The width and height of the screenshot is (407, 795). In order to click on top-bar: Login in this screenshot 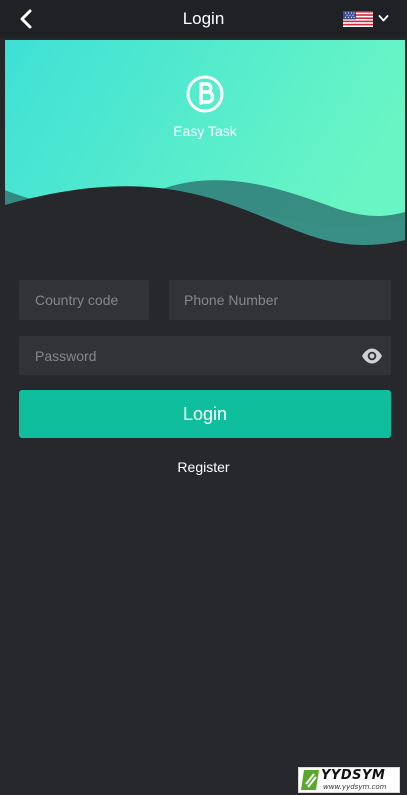, I will do `click(203, 19)`.